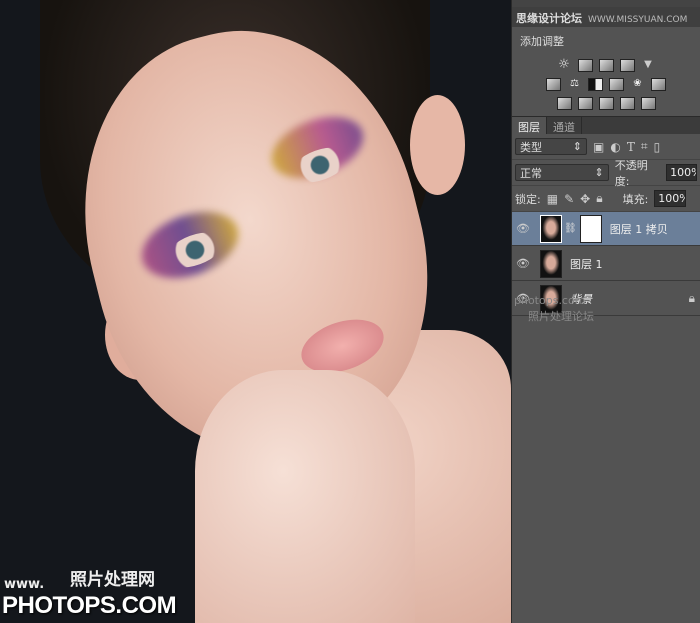  Describe the element at coordinates (638, 20) in the screenshot. I see `watermark-top-url: WWW.MISSYUAN.COM` at that location.